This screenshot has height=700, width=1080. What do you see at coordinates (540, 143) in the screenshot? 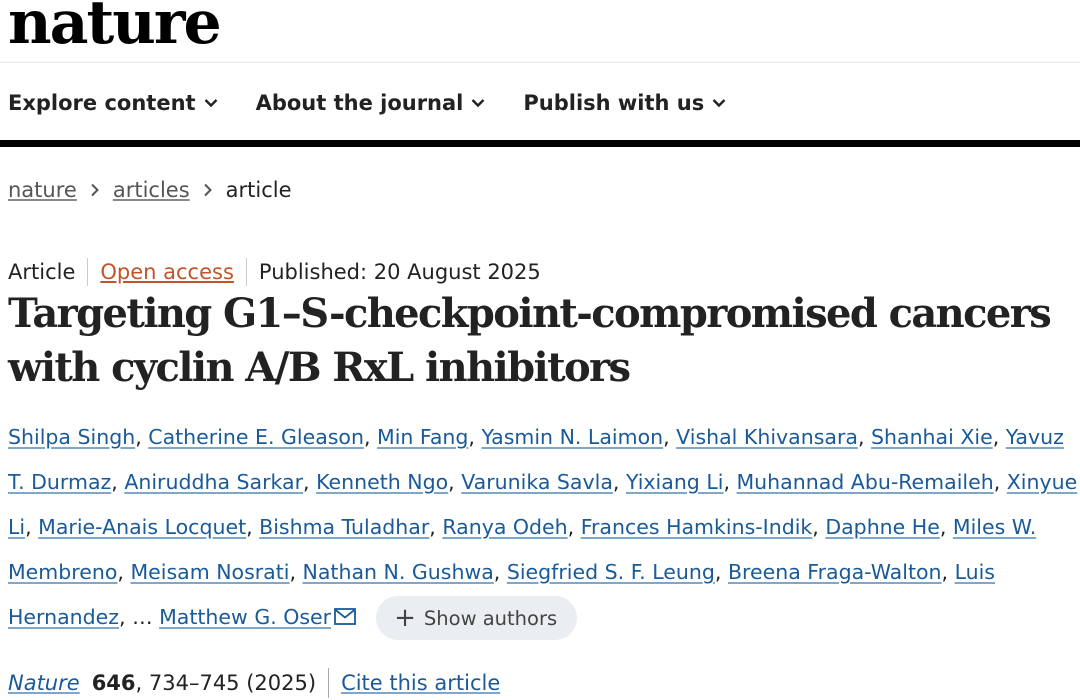
I see `nav-black-bar` at bounding box center [540, 143].